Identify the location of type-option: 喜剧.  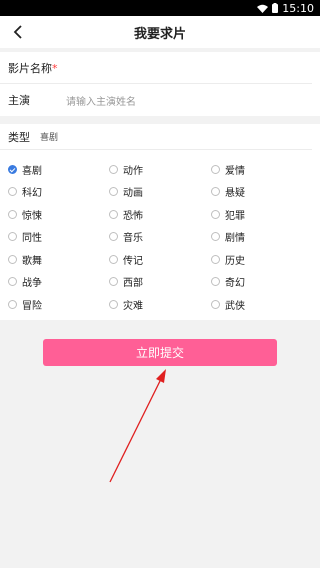
(58, 169).